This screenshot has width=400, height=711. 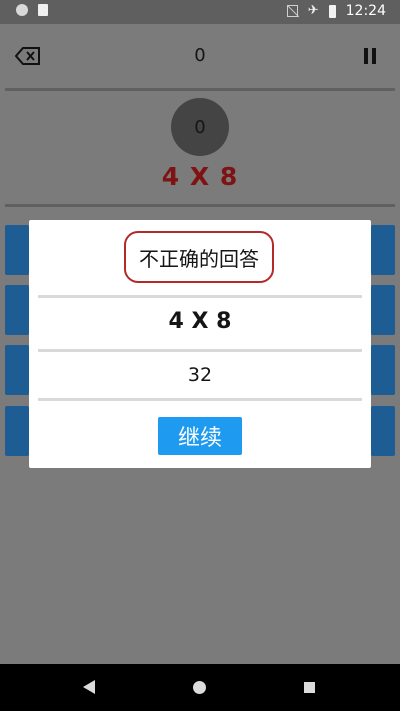 I want to click on question-text: 4 X 8, so click(x=200, y=176).